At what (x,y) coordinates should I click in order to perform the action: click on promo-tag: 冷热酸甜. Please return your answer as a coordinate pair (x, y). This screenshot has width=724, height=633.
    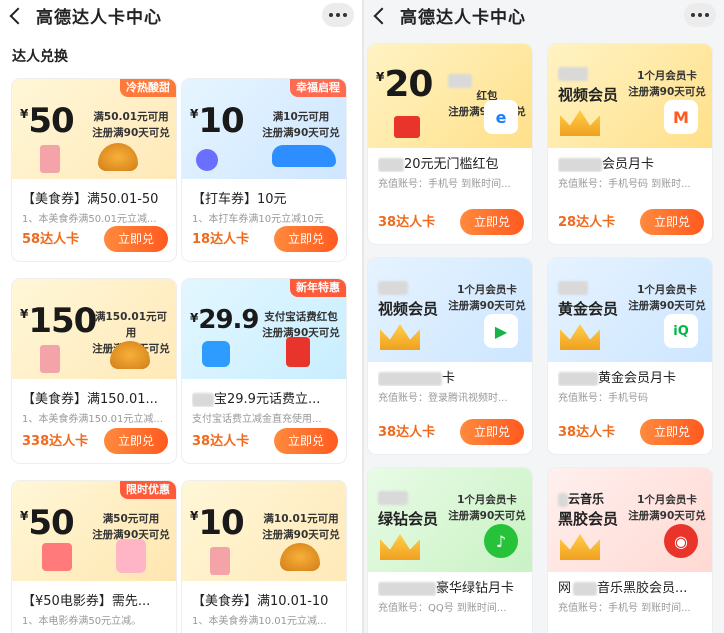
    Looking at the image, I should click on (148, 88).